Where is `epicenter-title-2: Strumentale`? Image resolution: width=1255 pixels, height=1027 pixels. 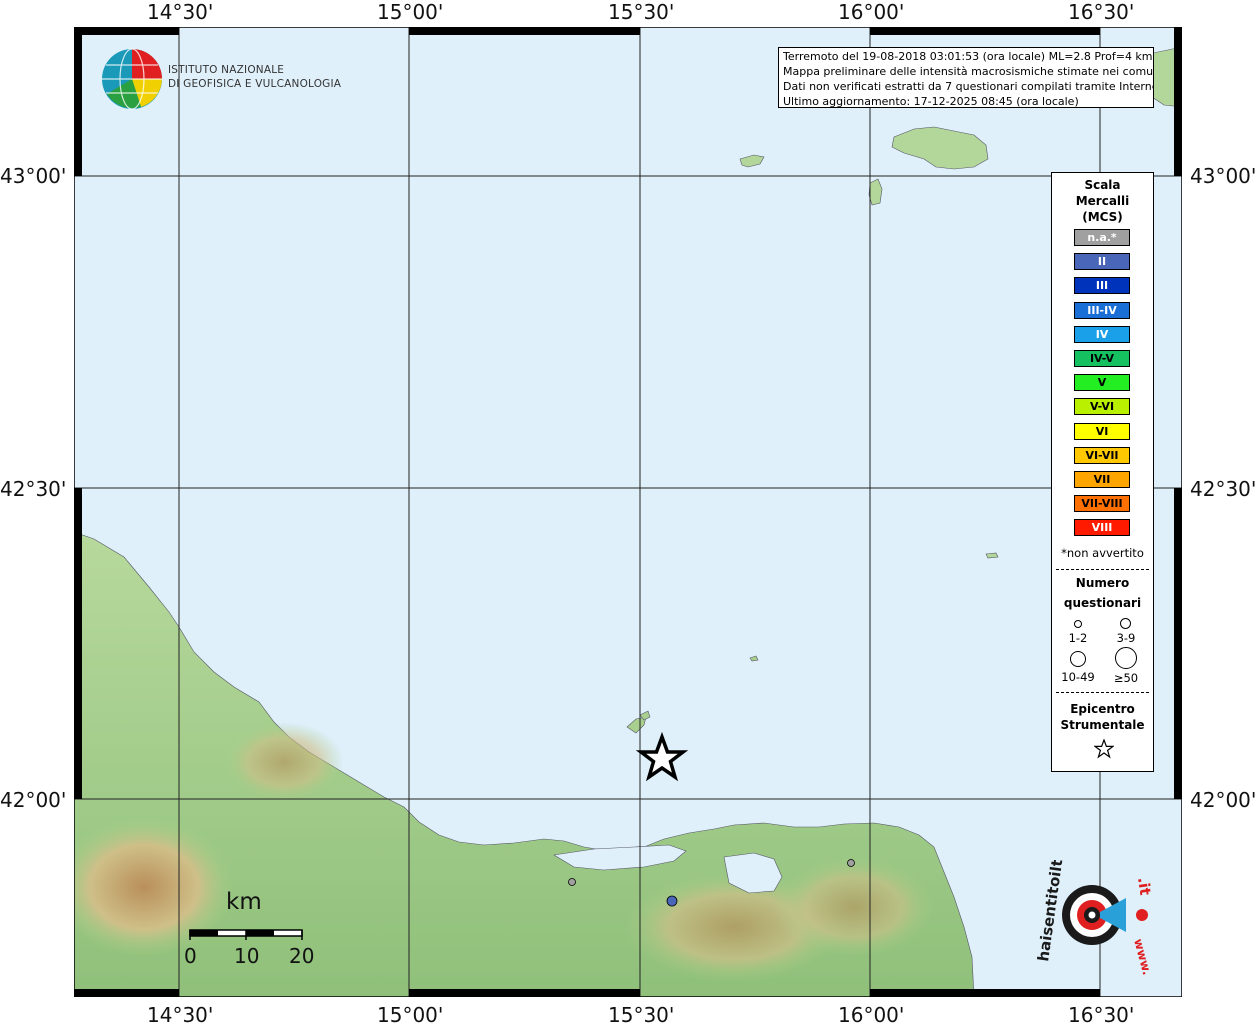 epicenter-title-2: Strumentale is located at coordinates (1102, 725).